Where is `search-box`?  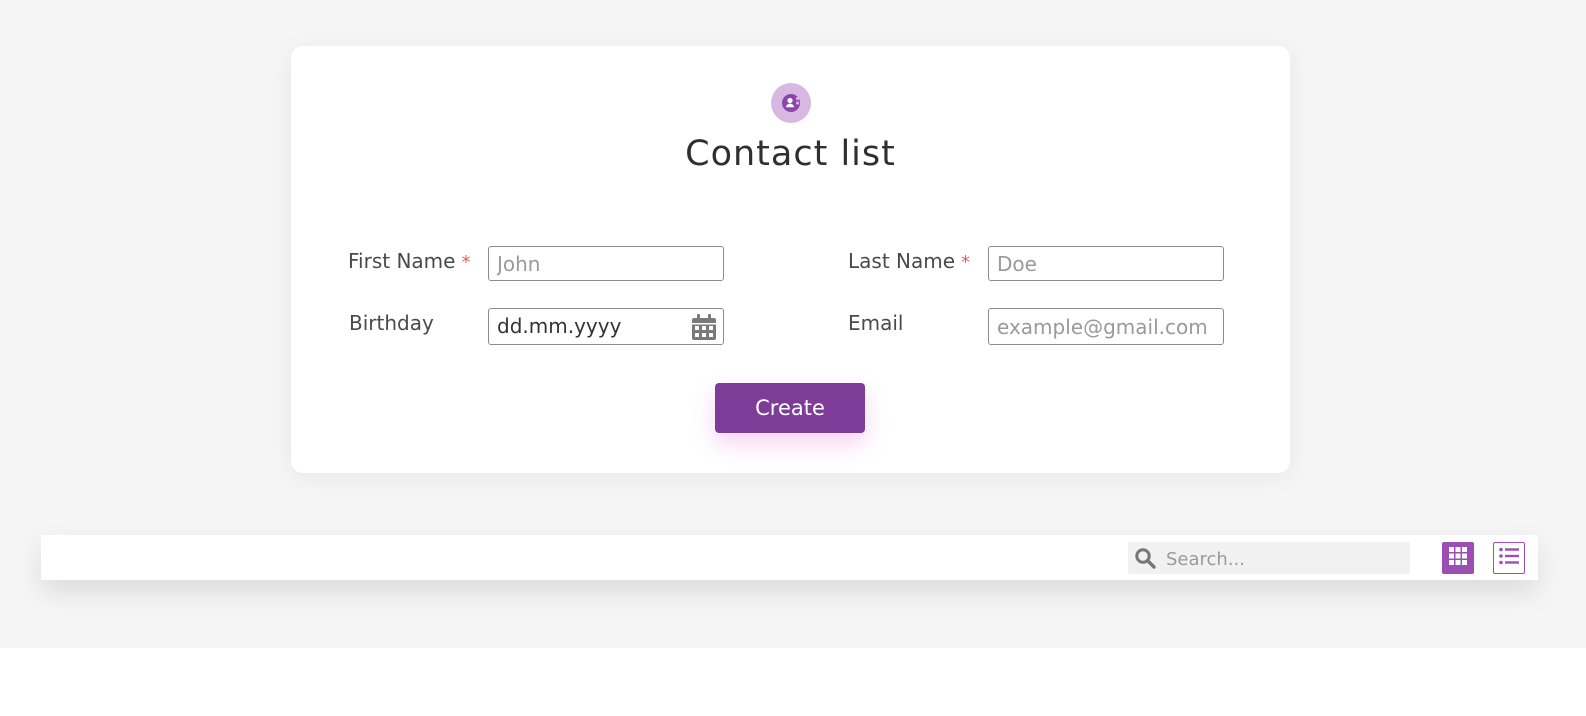 search-box is located at coordinates (1269, 559).